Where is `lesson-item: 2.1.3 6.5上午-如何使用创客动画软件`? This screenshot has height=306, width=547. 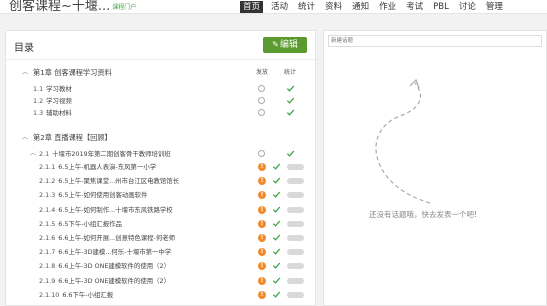
lesson-item: 2.1.3 6.5上午-如何使用创客动画软件 is located at coordinates (93, 195).